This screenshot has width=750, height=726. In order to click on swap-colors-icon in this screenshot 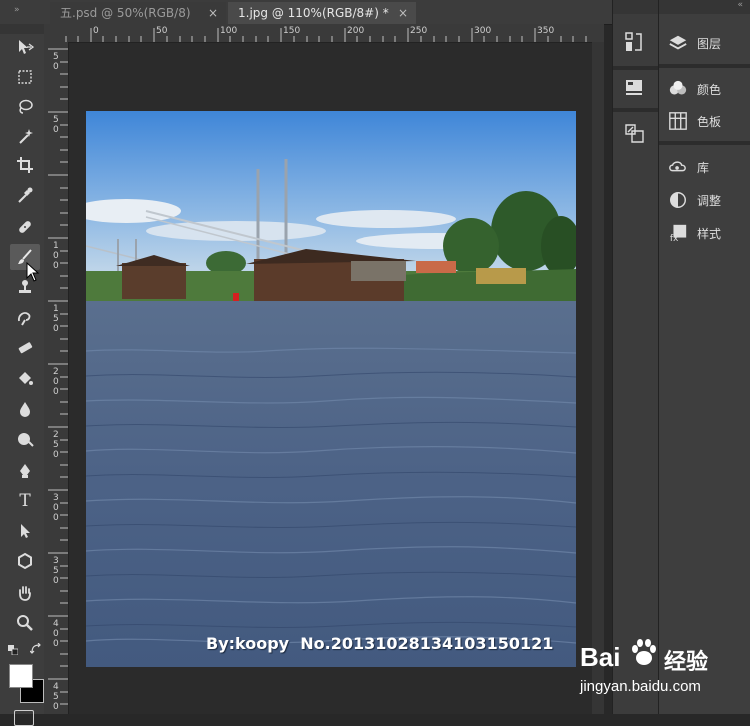, I will do `click(35, 647)`.